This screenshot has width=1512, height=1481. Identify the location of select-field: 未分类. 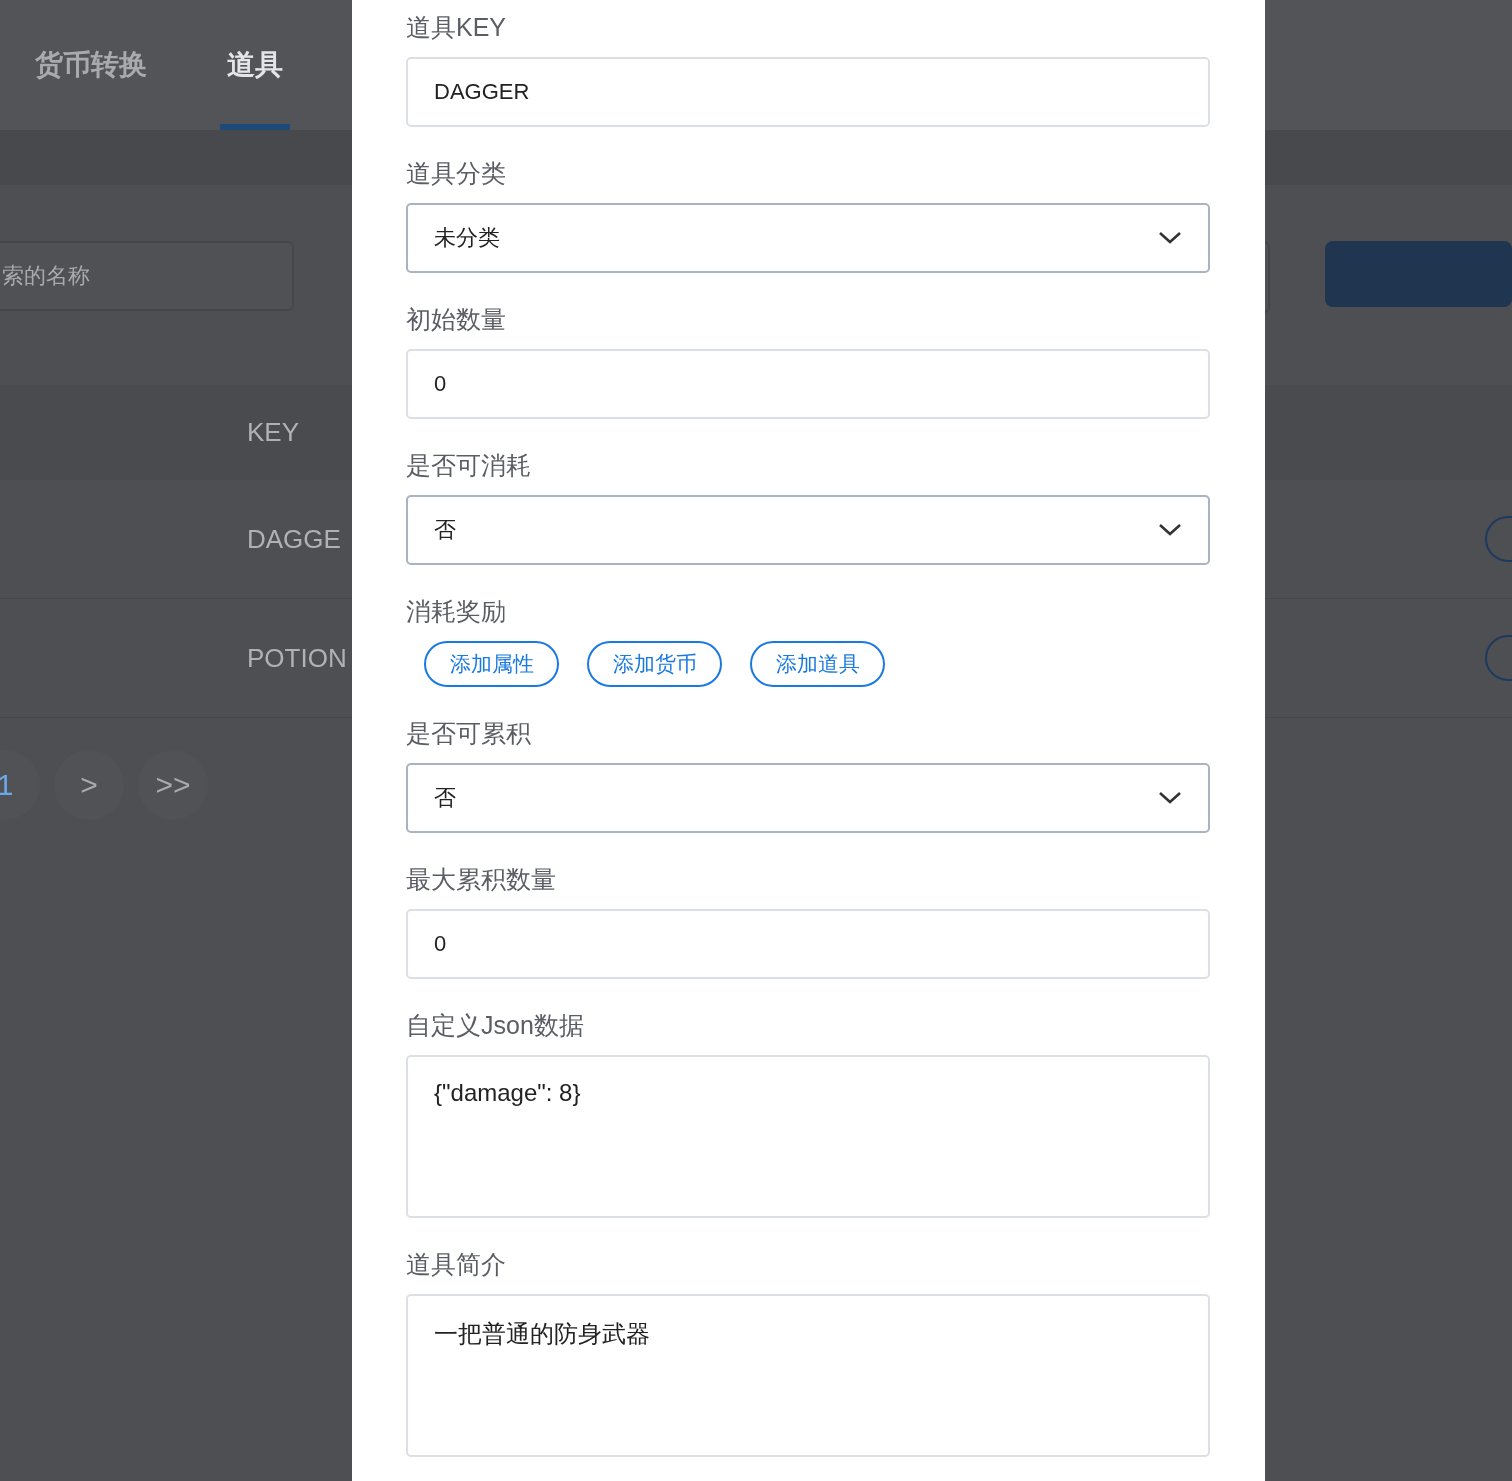
(808, 238).